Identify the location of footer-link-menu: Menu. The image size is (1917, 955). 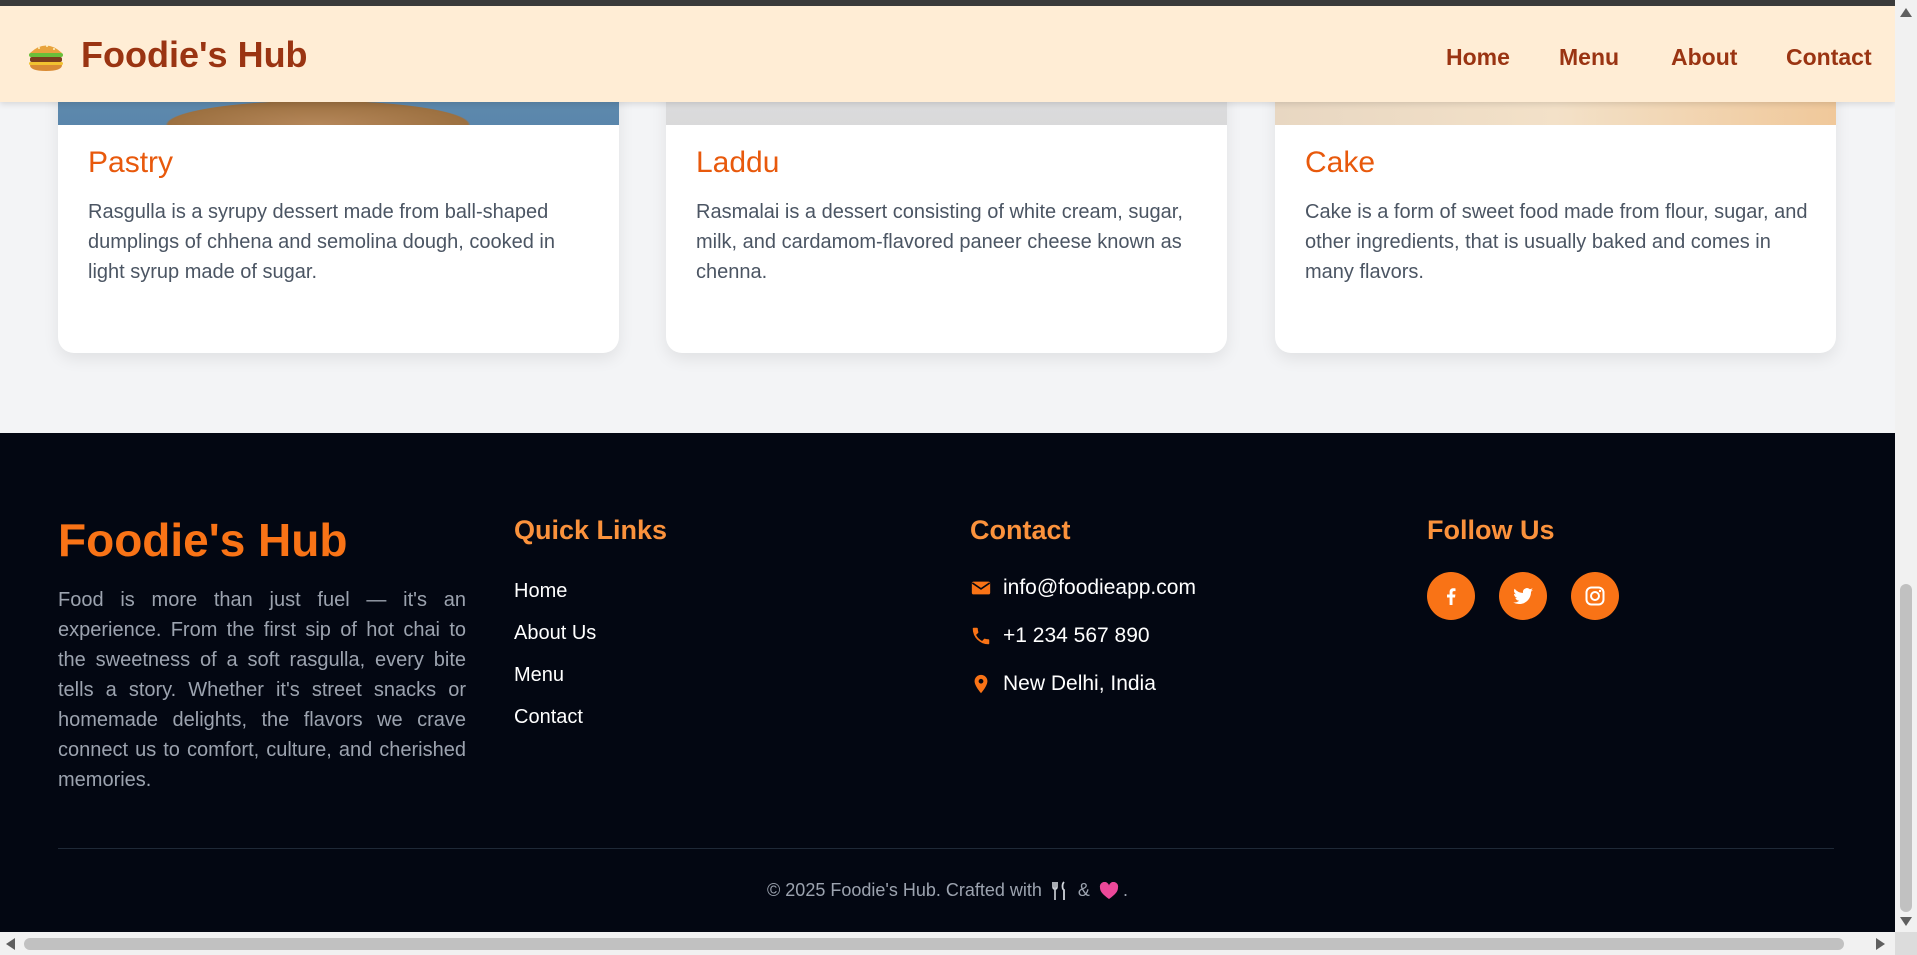
(539, 675).